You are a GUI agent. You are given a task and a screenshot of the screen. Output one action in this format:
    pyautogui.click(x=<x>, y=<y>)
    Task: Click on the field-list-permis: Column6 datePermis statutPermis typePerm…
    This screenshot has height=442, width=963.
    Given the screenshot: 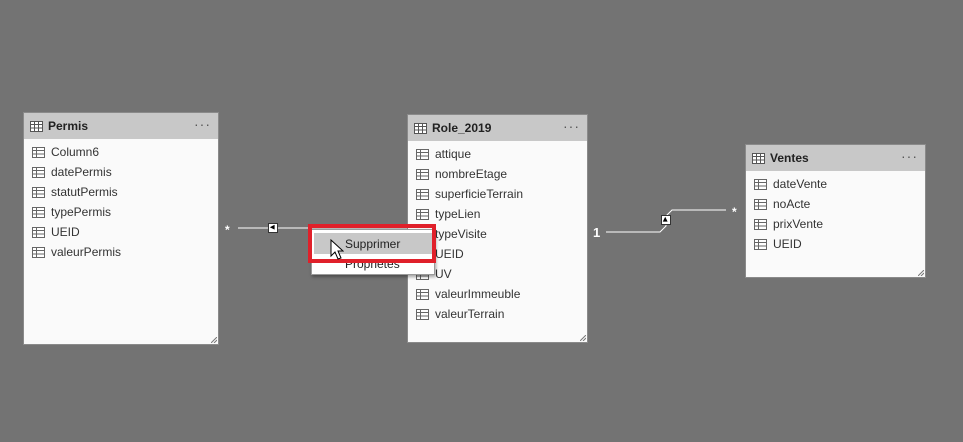 What is the action you would take?
    pyautogui.click(x=121, y=200)
    